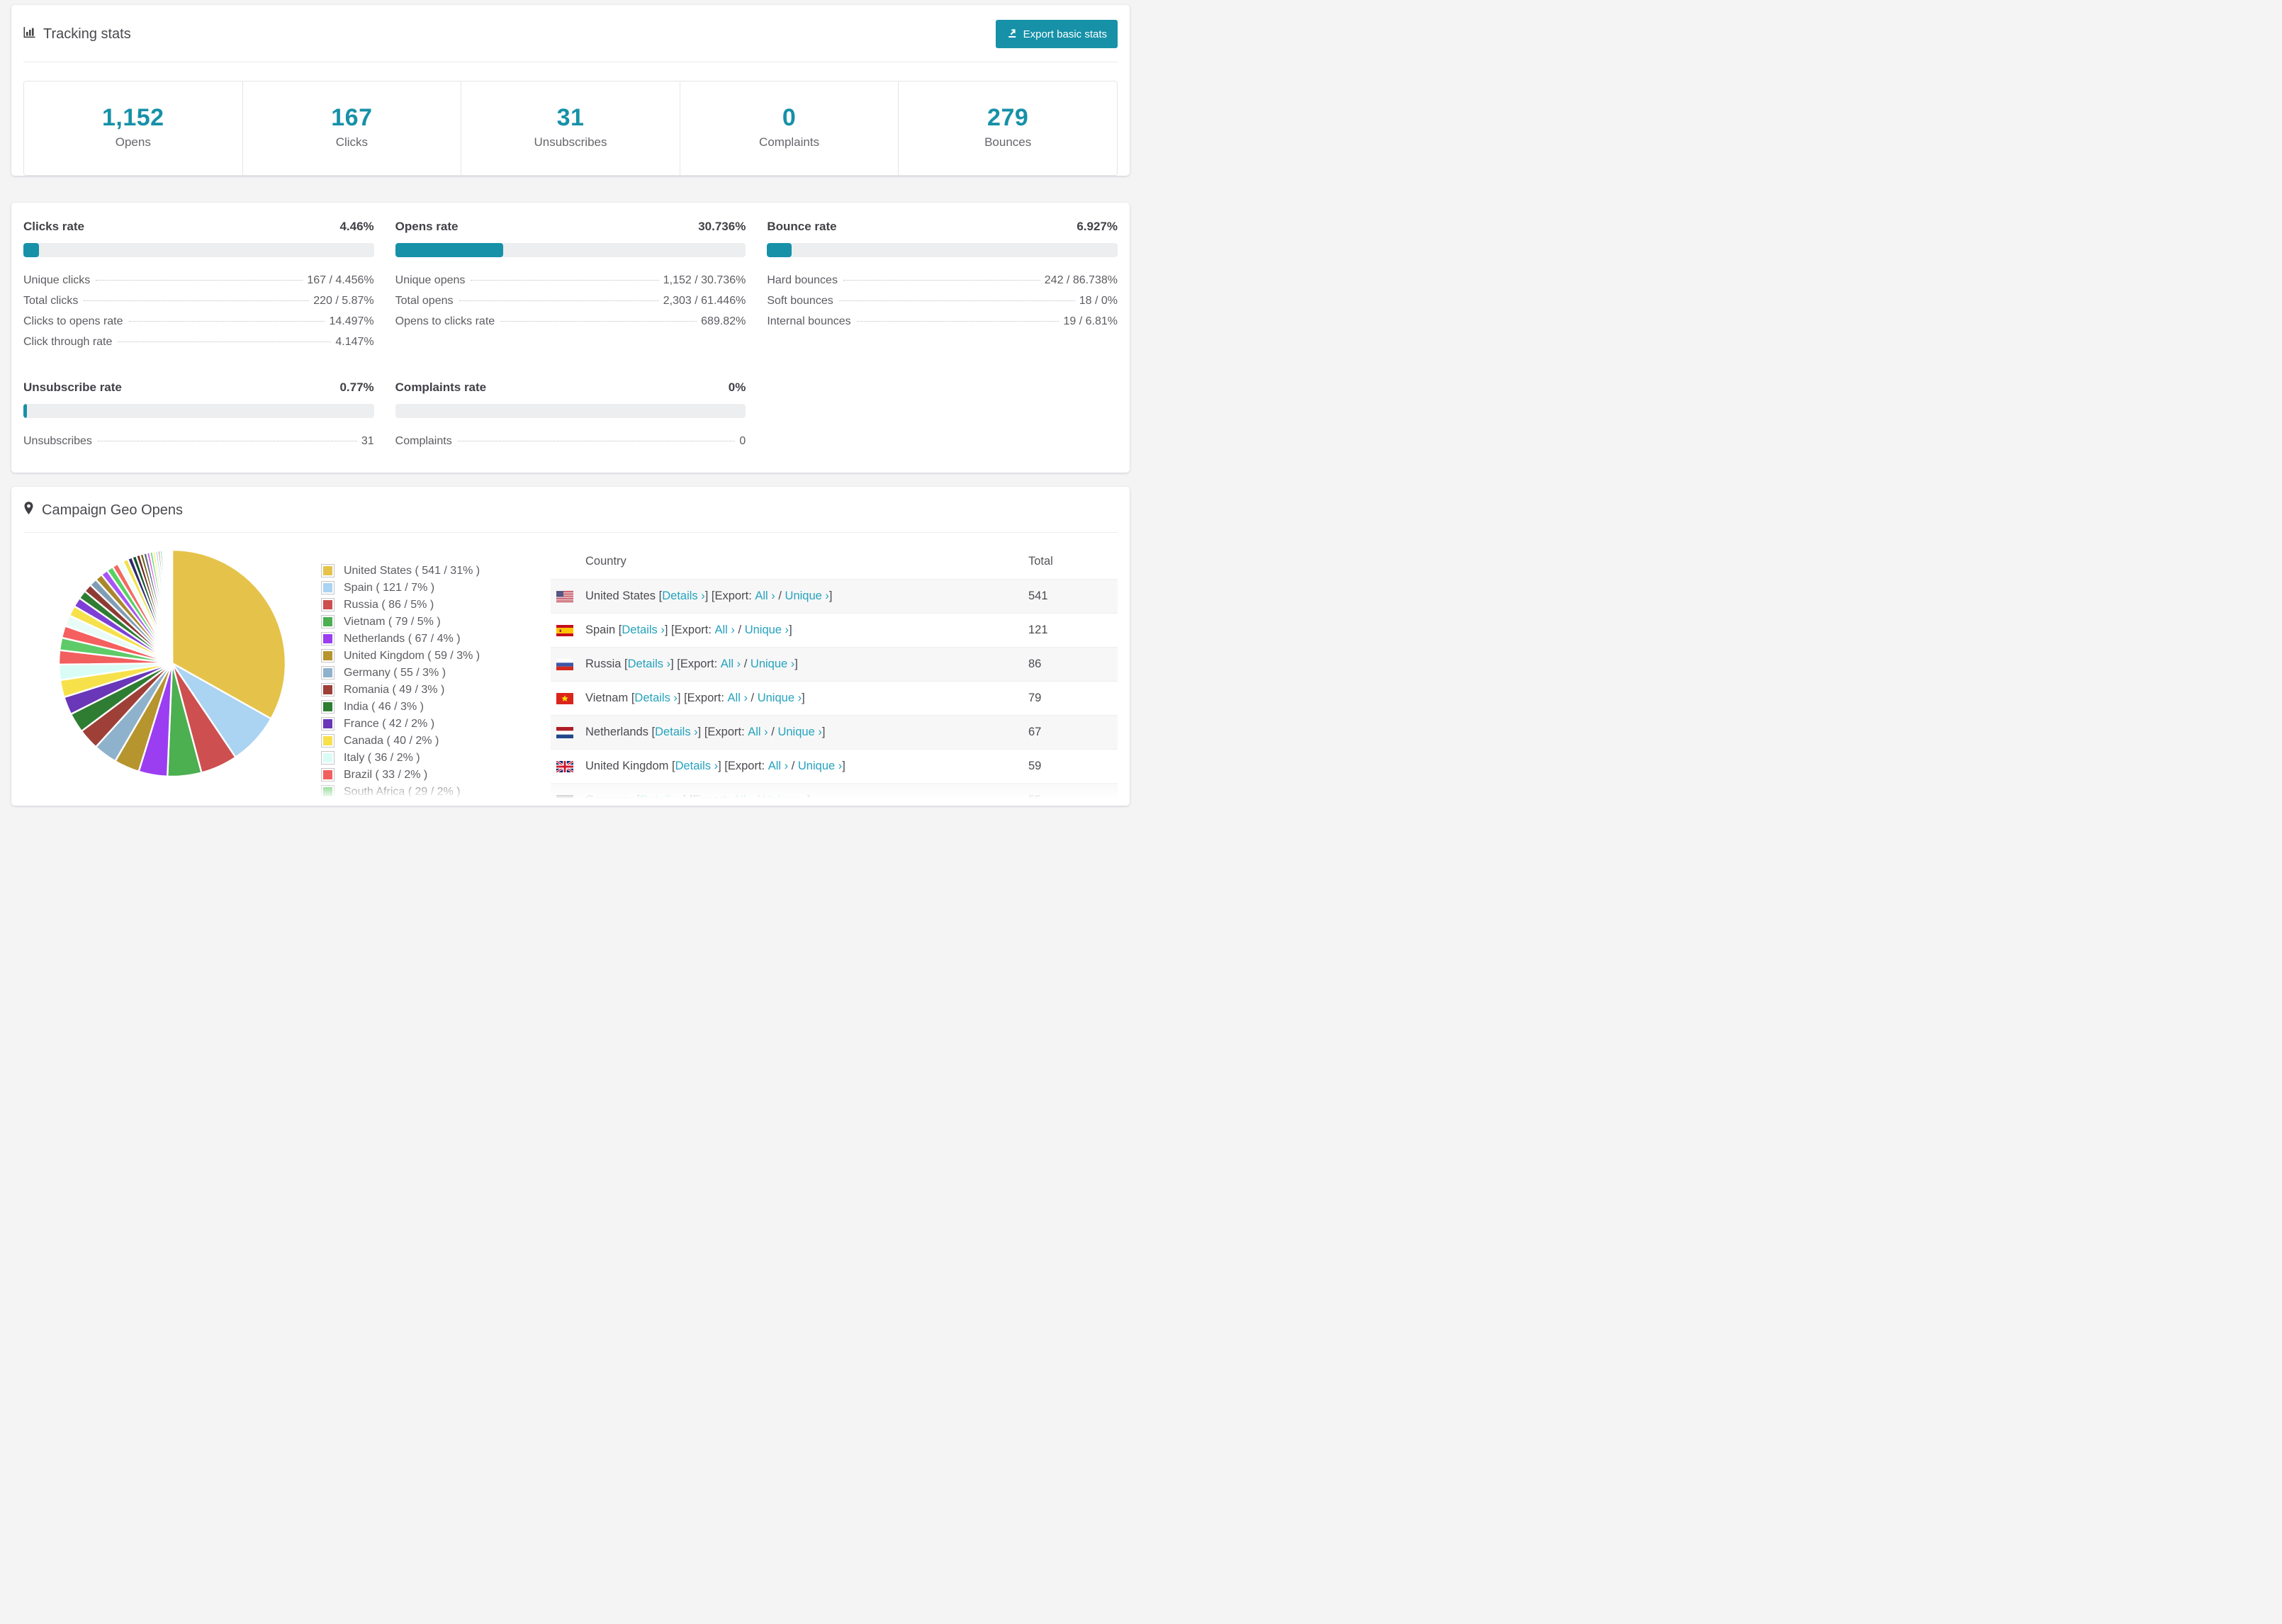  Describe the element at coordinates (357, 387) in the screenshot. I see `rate-percent: 0.77%` at that location.